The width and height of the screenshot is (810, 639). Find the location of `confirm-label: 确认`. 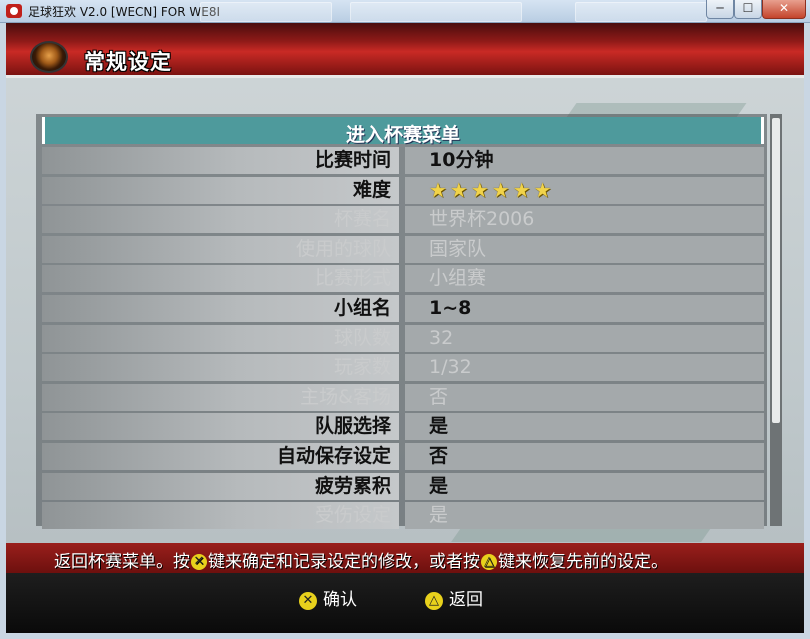

confirm-label: 确认 is located at coordinates (340, 600).